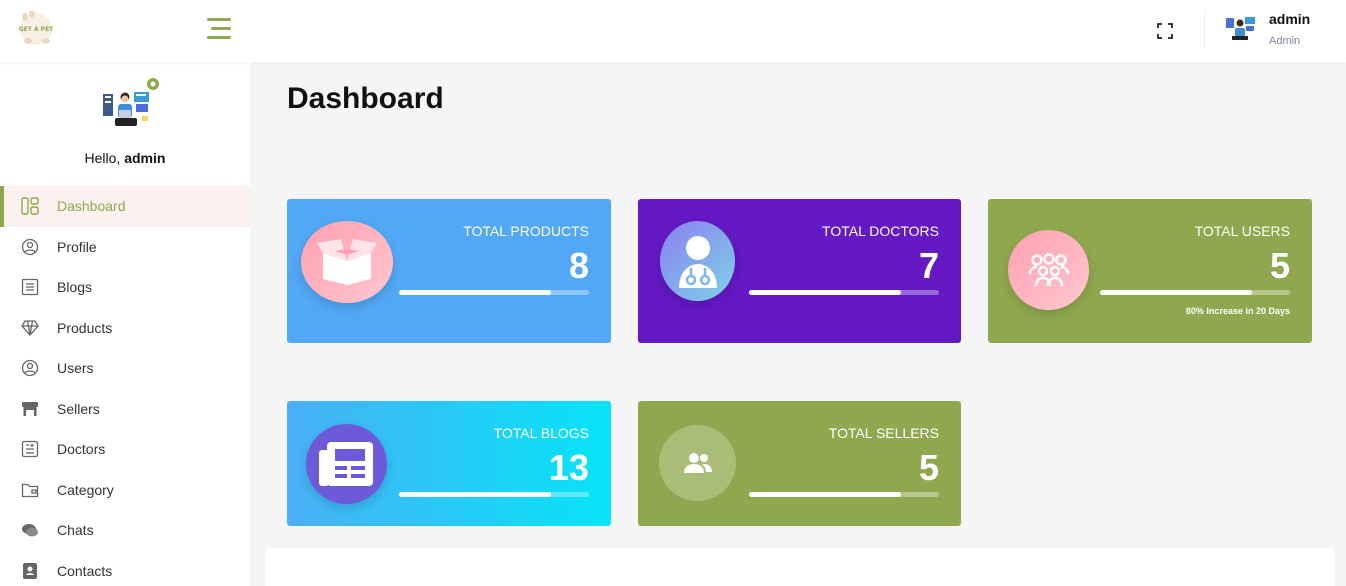 This screenshot has height=586, width=1346. I want to click on card-note: 80% Increase in 20 Days, so click(1237, 311).